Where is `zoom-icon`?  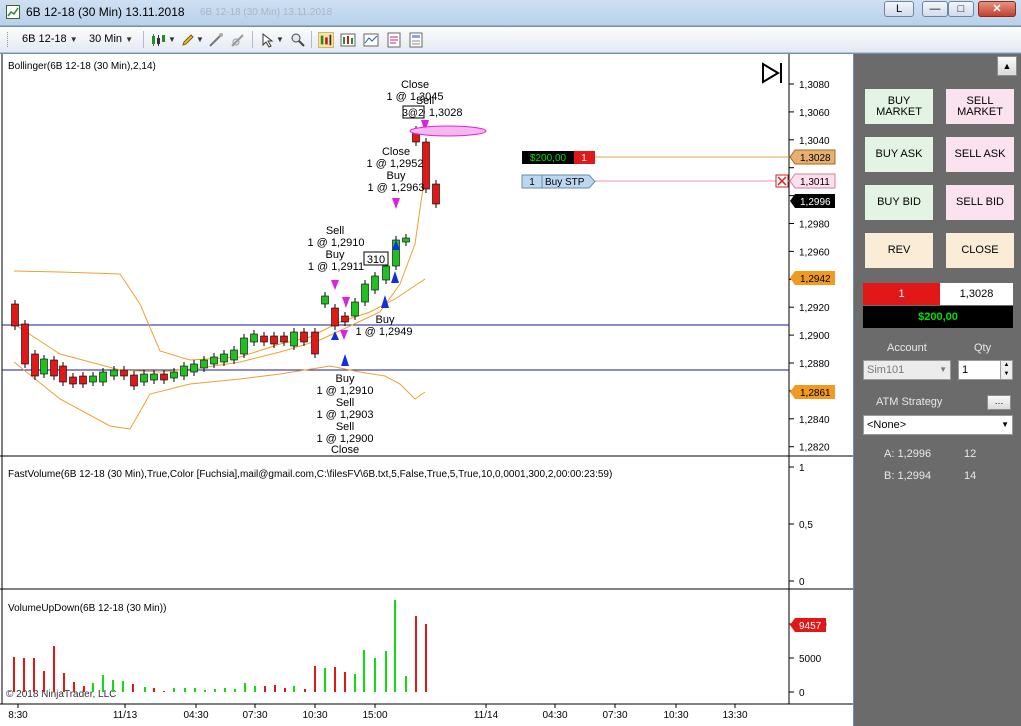 zoom-icon is located at coordinates (298, 40).